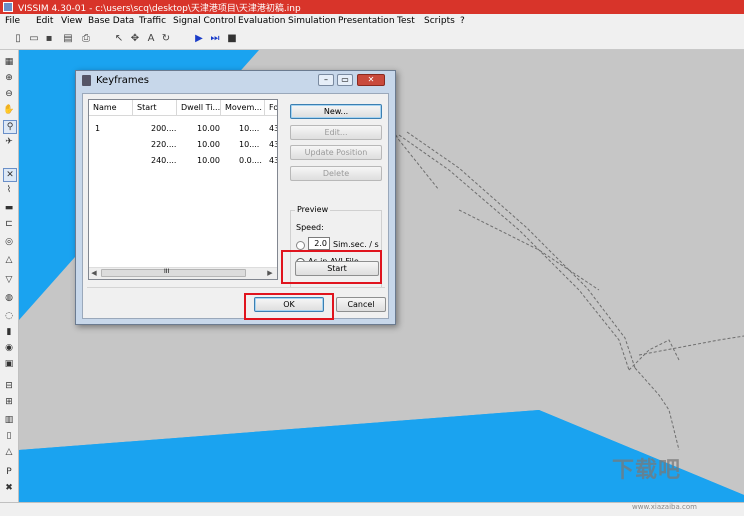  Describe the element at coordinates (273, 128) in the screenshot. I see `row1-focus: 43 (` at that location.